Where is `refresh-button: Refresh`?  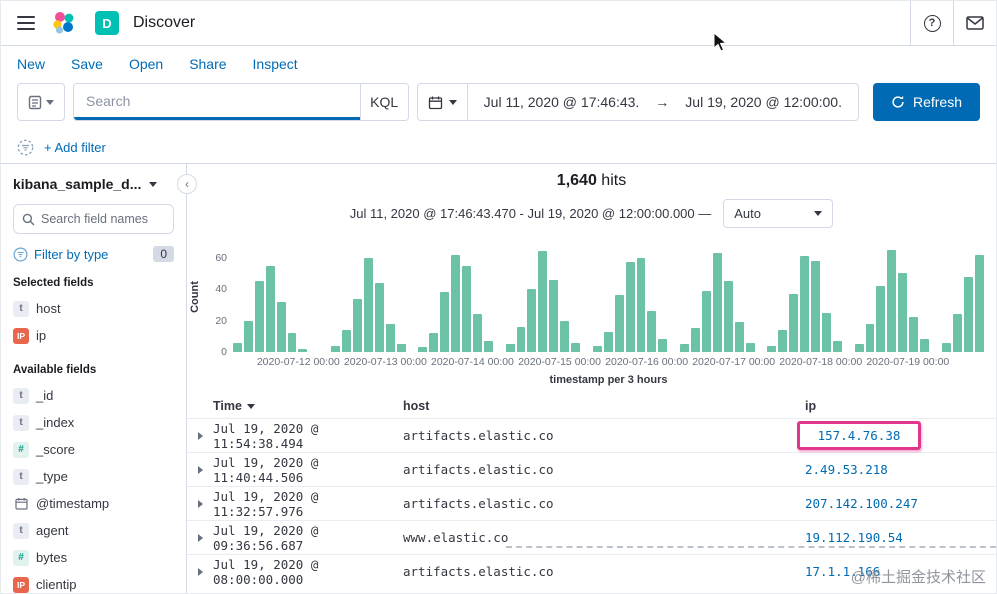 refresh-button: Refresh is located at coordinates (926, 102).